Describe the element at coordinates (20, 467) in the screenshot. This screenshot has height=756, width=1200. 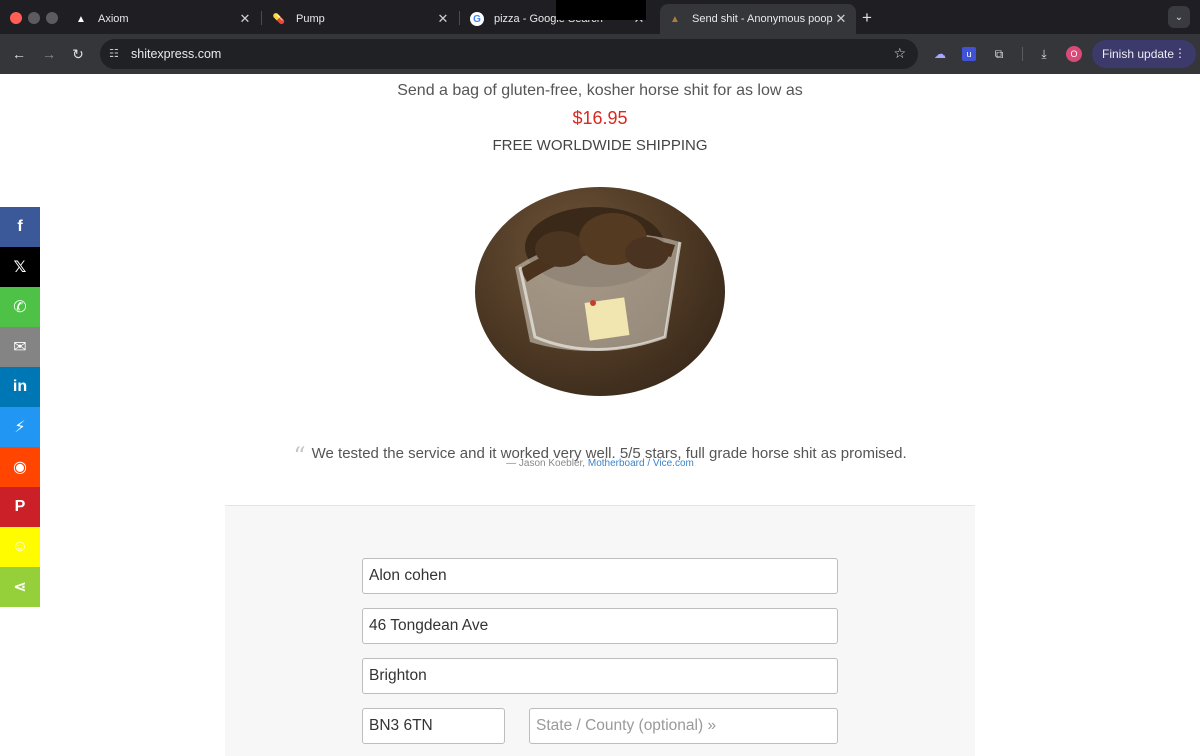
I see `reddit-share-icon: ◉` at that location.